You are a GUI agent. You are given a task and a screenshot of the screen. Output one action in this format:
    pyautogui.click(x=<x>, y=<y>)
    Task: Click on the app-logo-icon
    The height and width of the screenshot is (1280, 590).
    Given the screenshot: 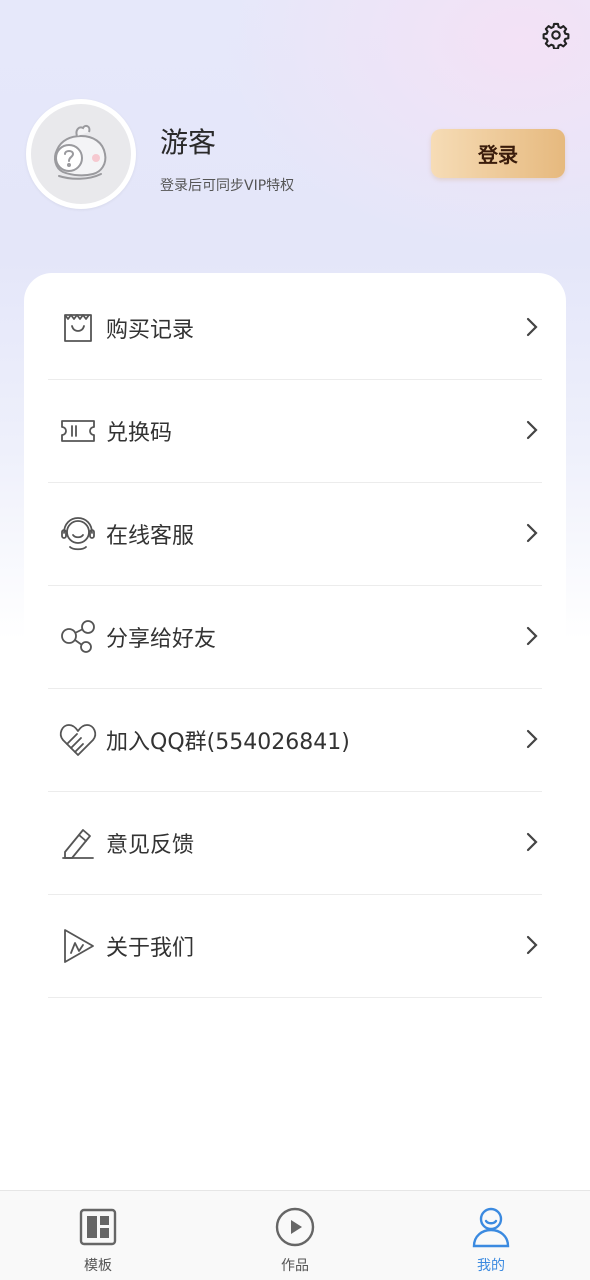 What is the action you would take?
    pyautogui.click(x=79, y=946)
    